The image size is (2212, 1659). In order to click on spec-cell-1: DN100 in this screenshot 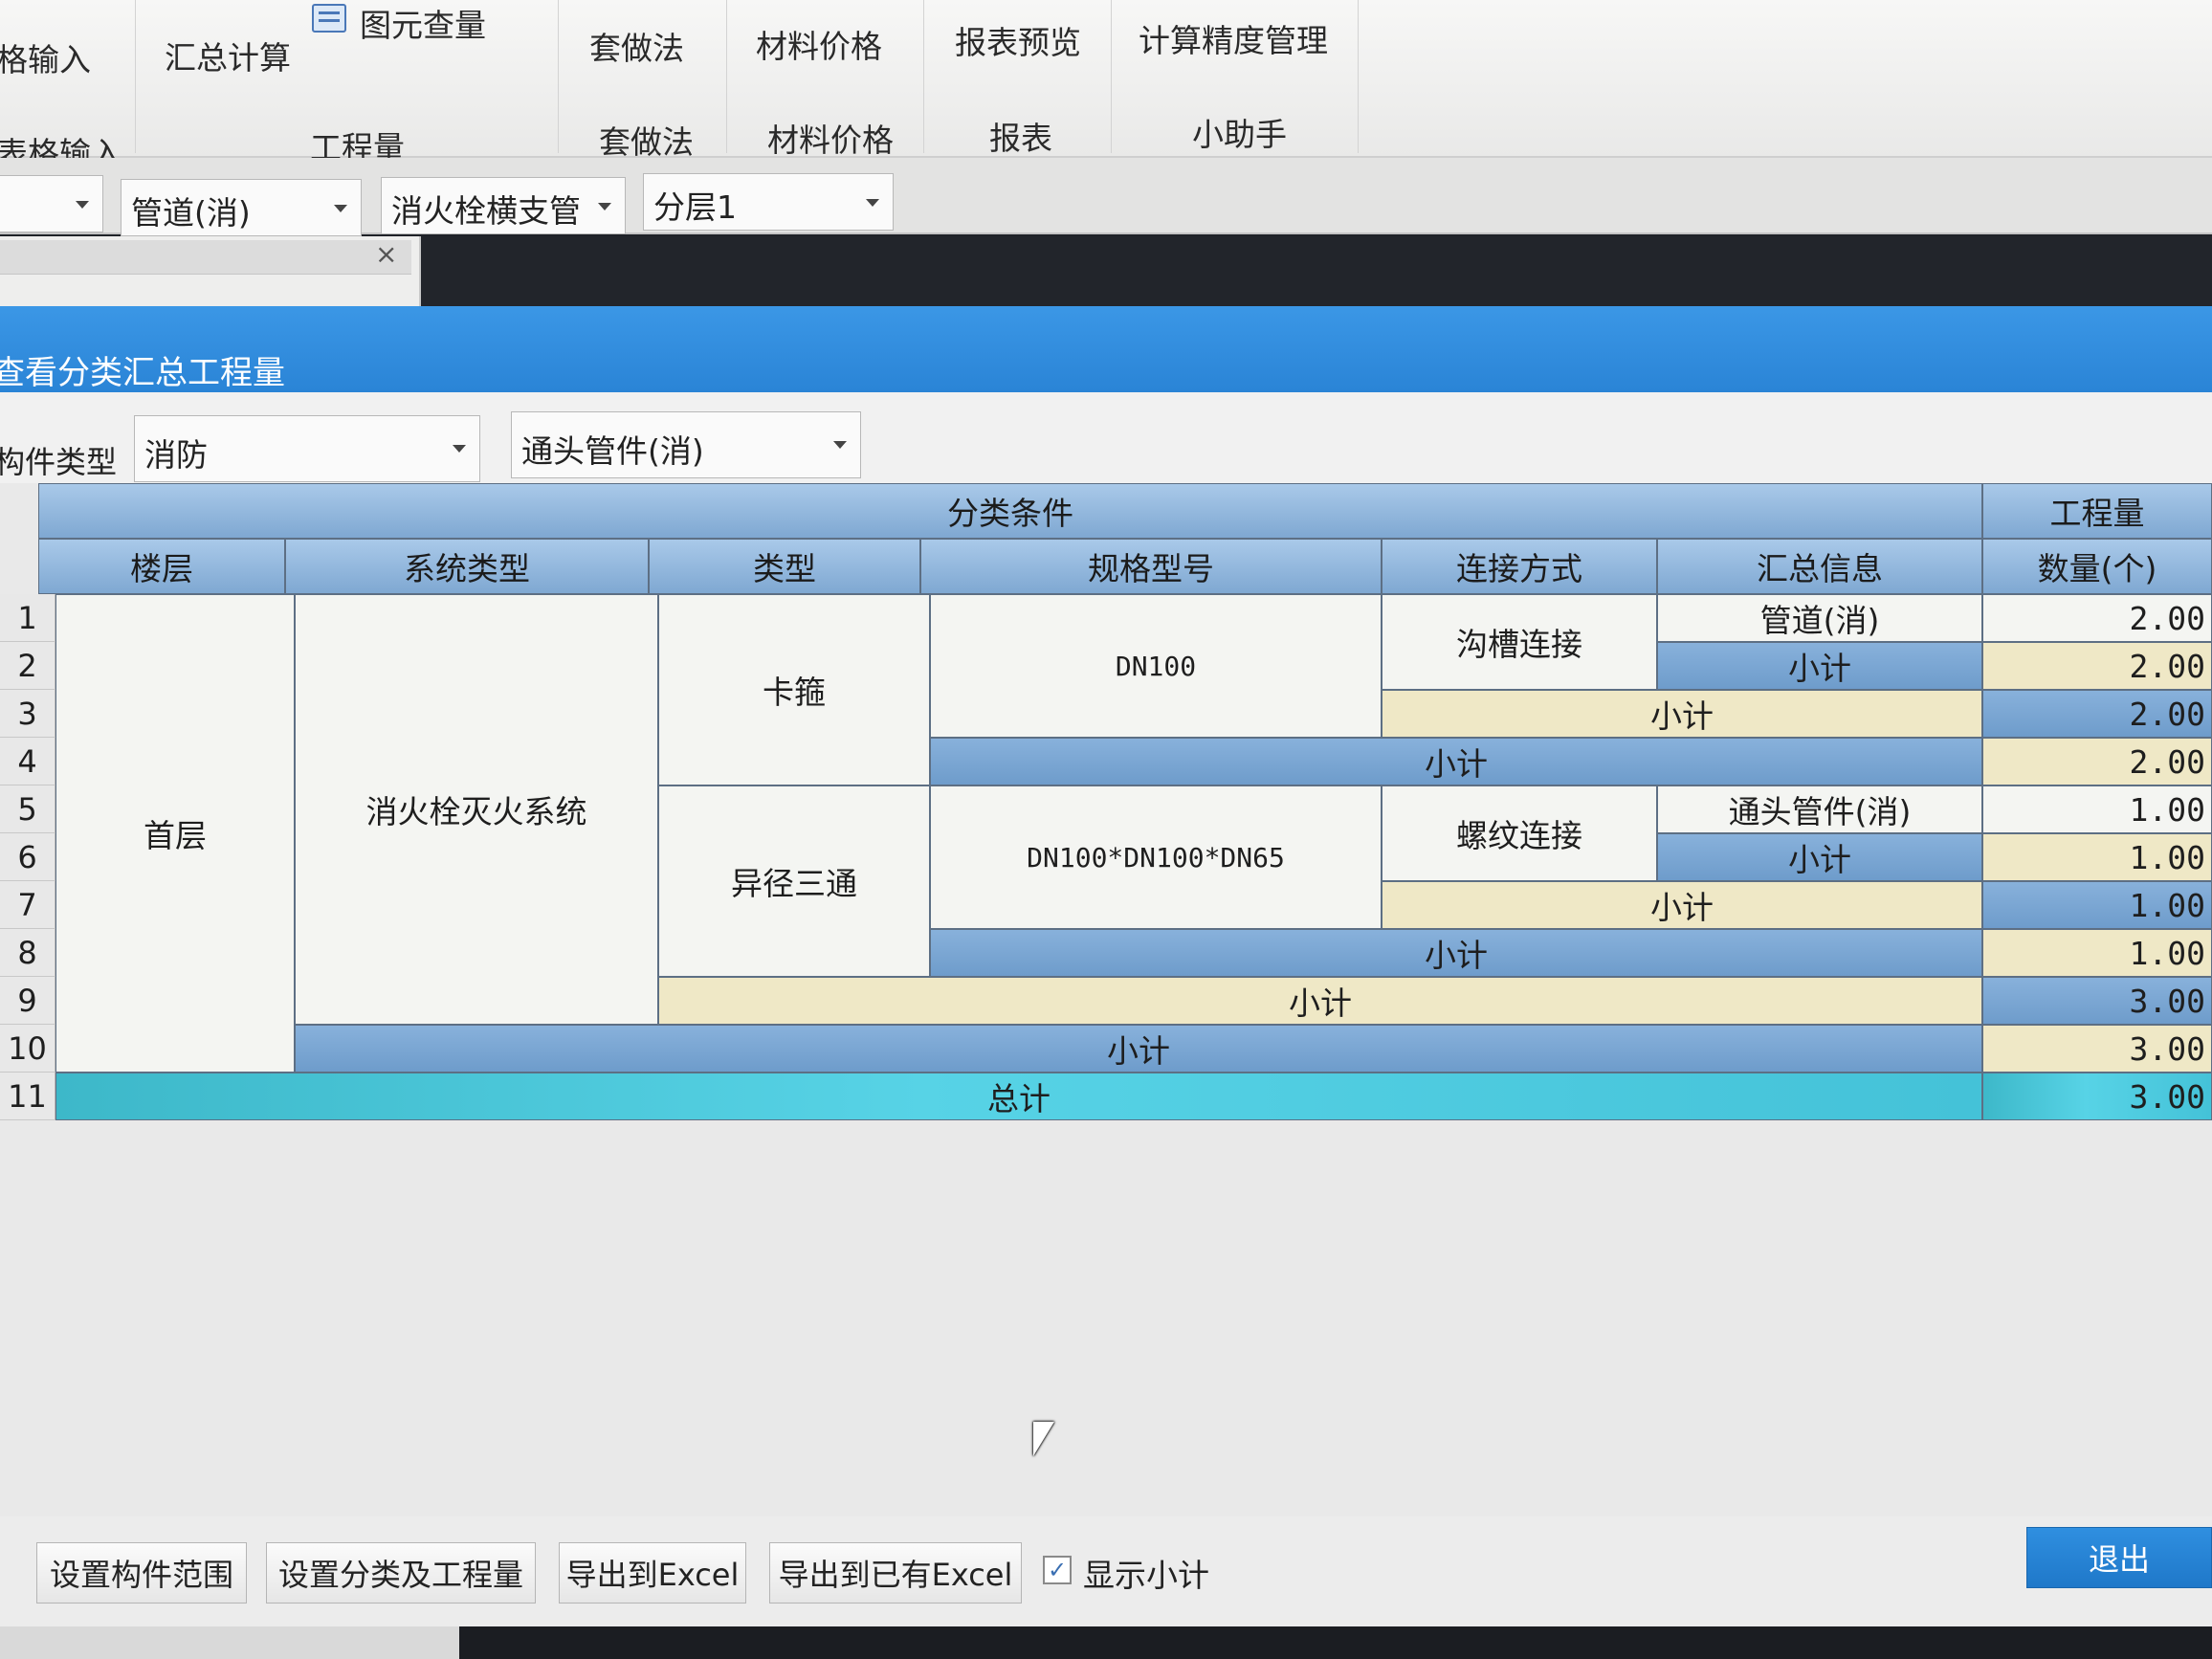, I will do `click(1156, 666)`.